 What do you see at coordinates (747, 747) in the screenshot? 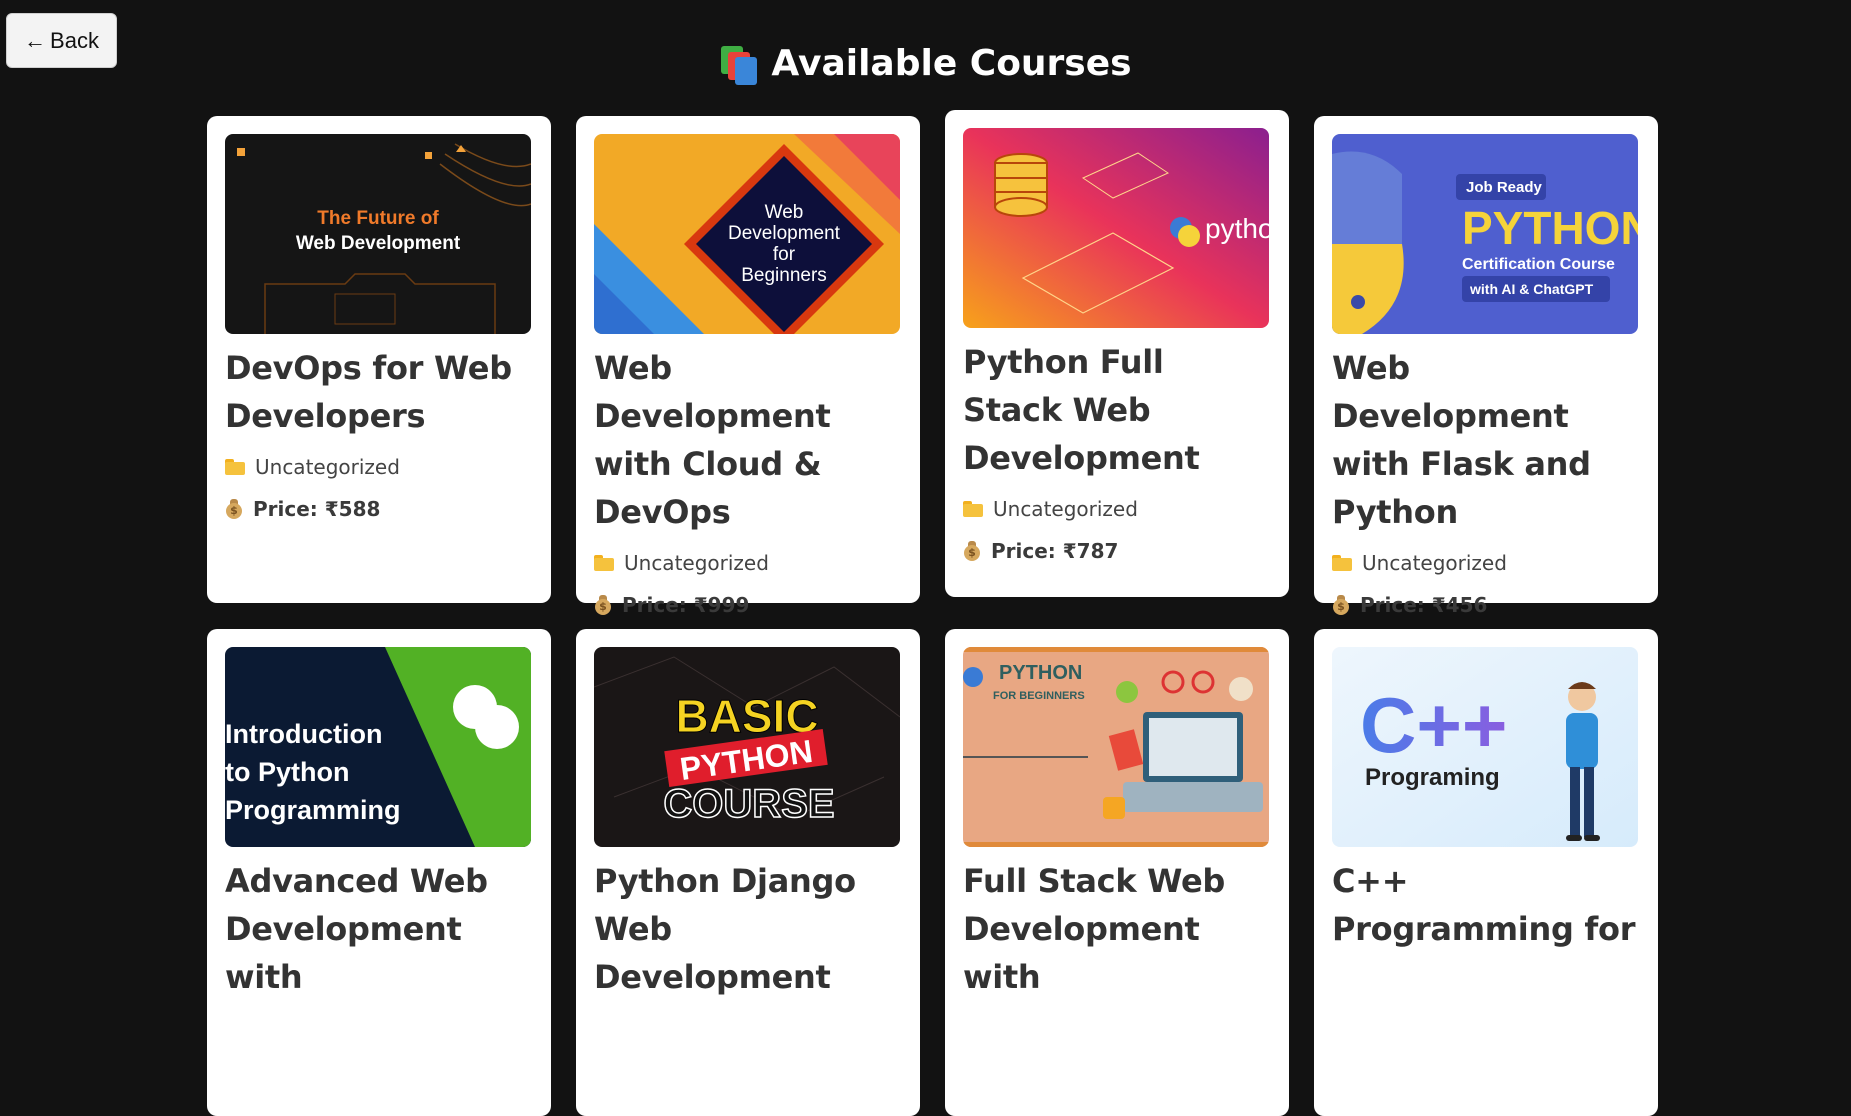
I see `course-thumbnail: BASIC PYTHON COURSE` at bounding box center [747, 747].